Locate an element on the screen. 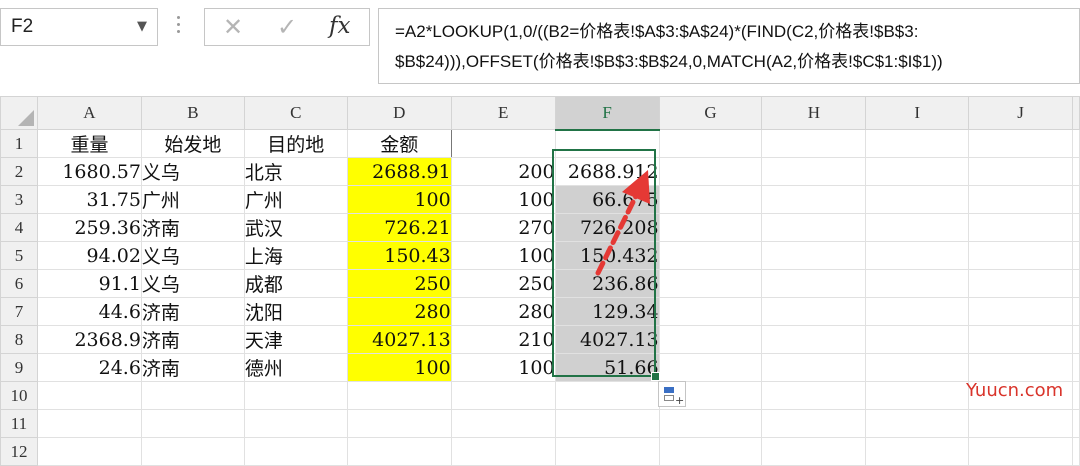 This screenshot has width=1080, height=466. cell-a: 94.02 is located at coordinates (89, 255).